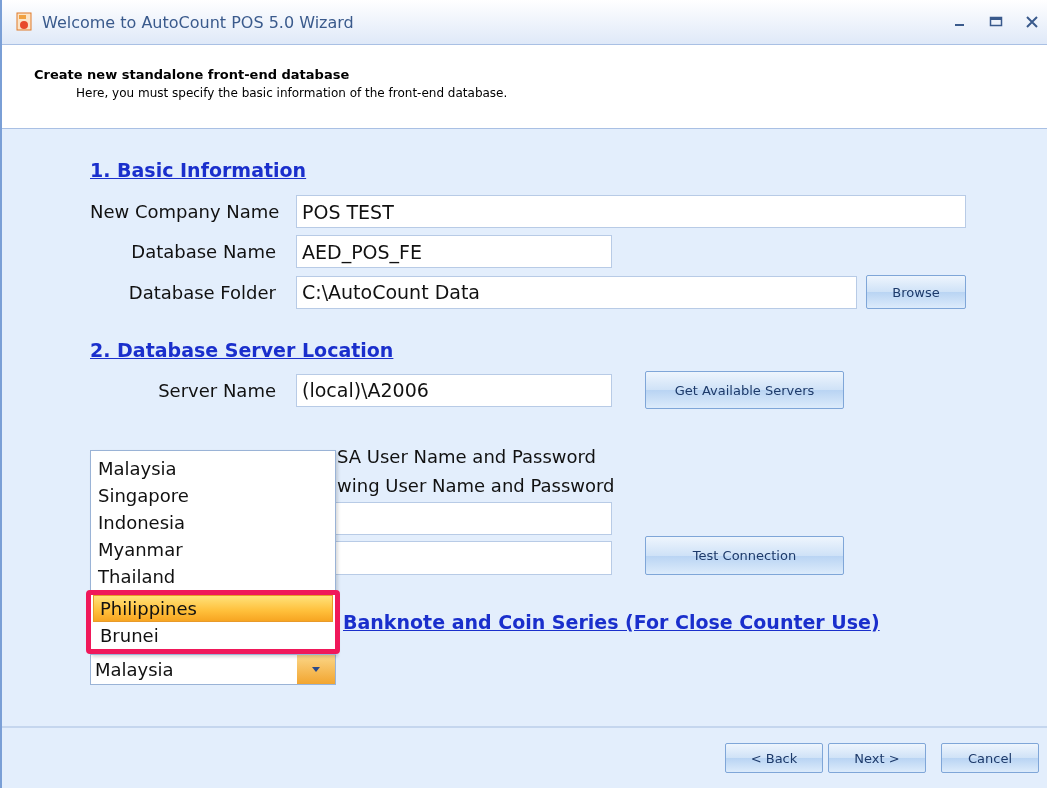 This screenshot has width=1047, height=788. What do you see at coordinates (877, 758) in the screenshot?
I see `wizard-button: Next >` at bounding box center [877, 758].